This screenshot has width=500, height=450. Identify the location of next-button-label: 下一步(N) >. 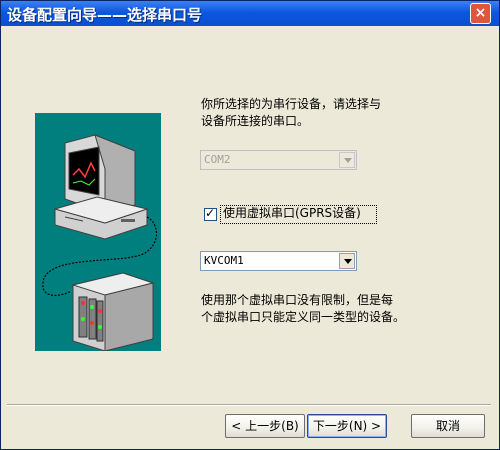
(347, 426).